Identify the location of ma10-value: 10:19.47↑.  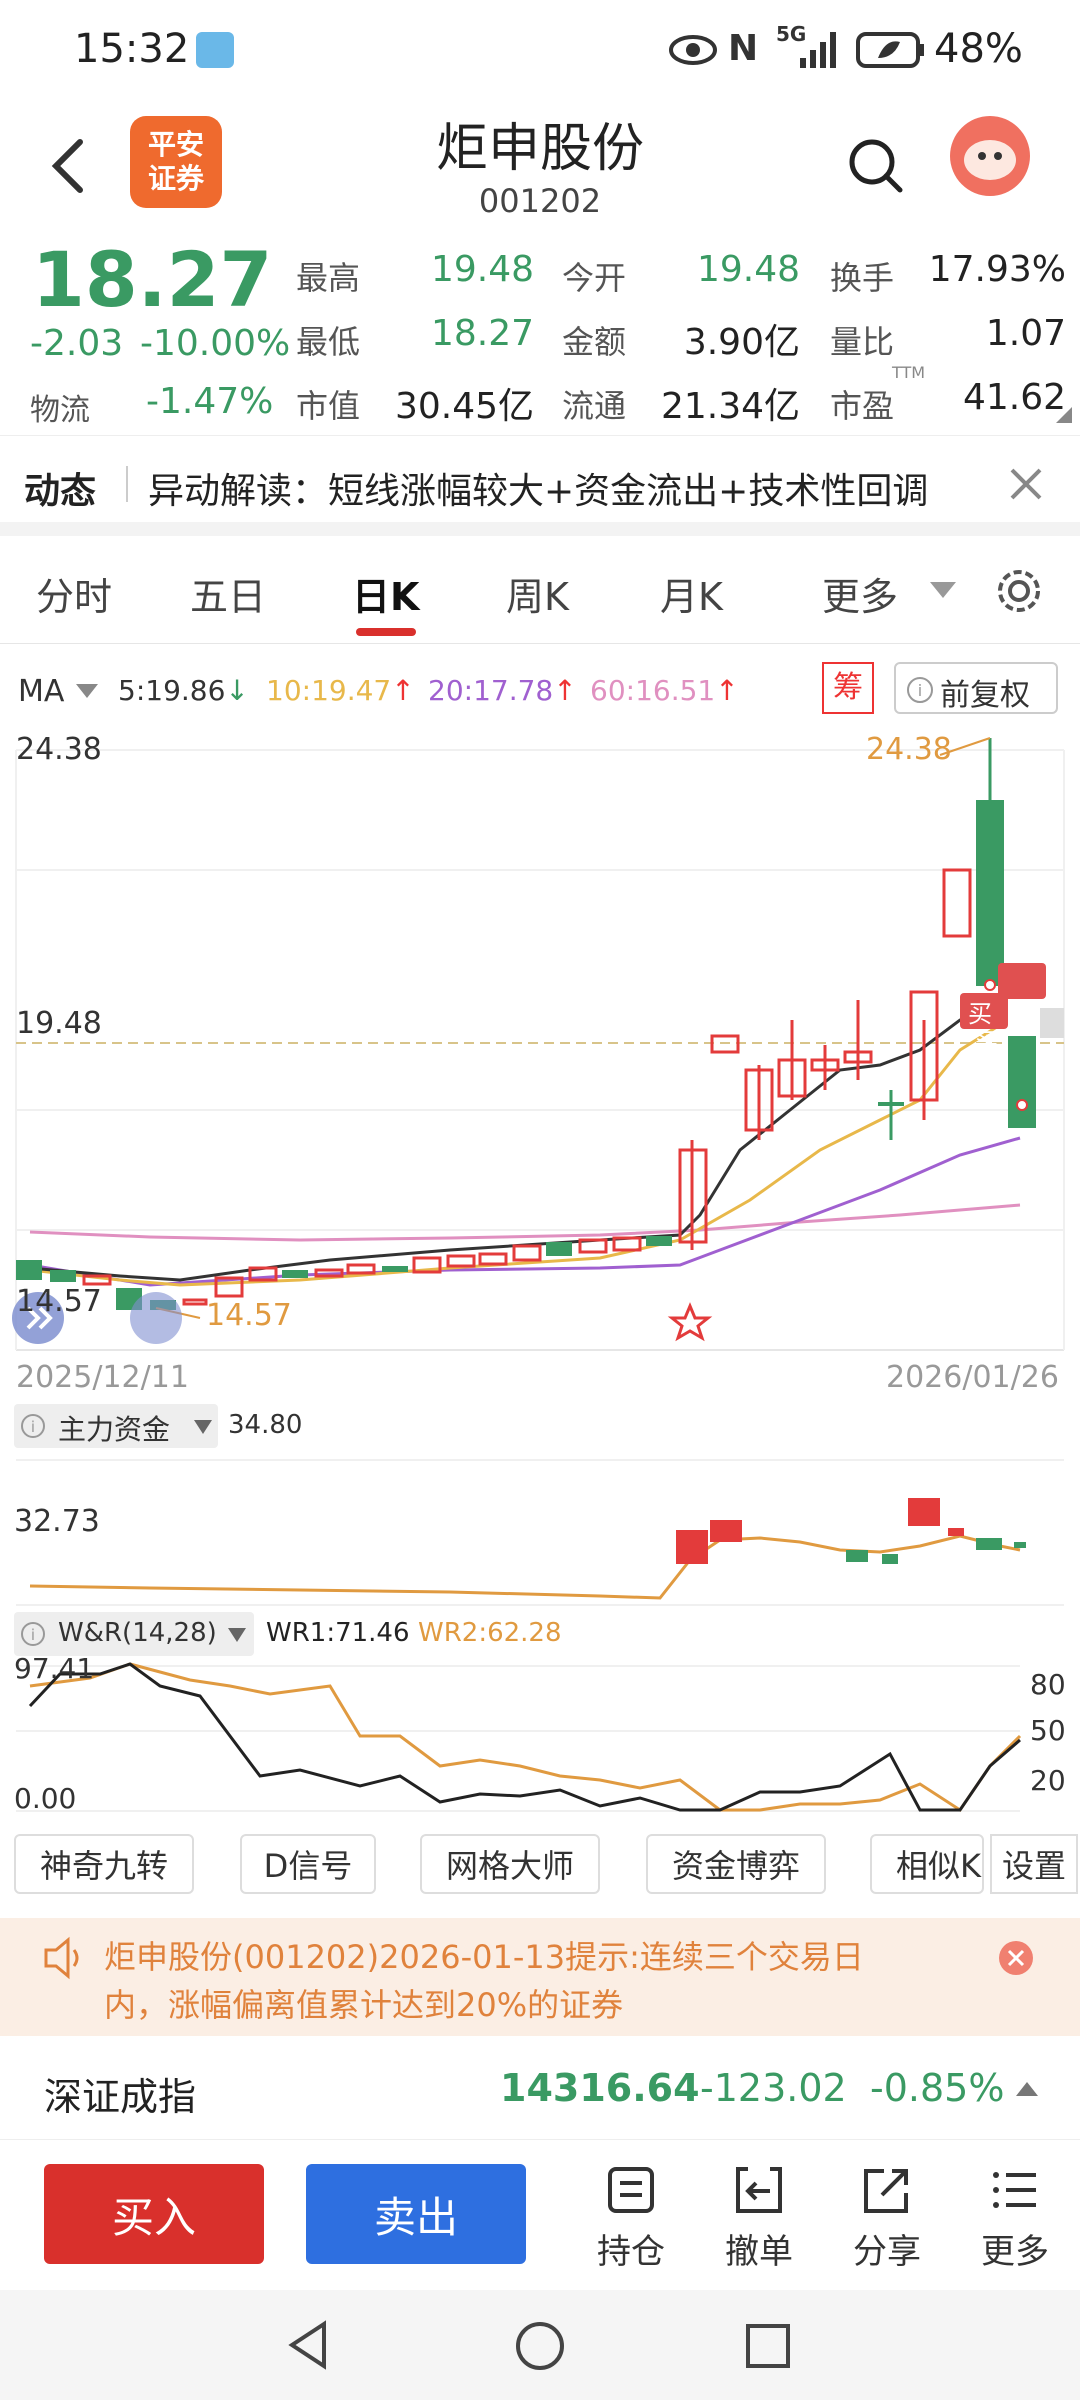
(340, 690).